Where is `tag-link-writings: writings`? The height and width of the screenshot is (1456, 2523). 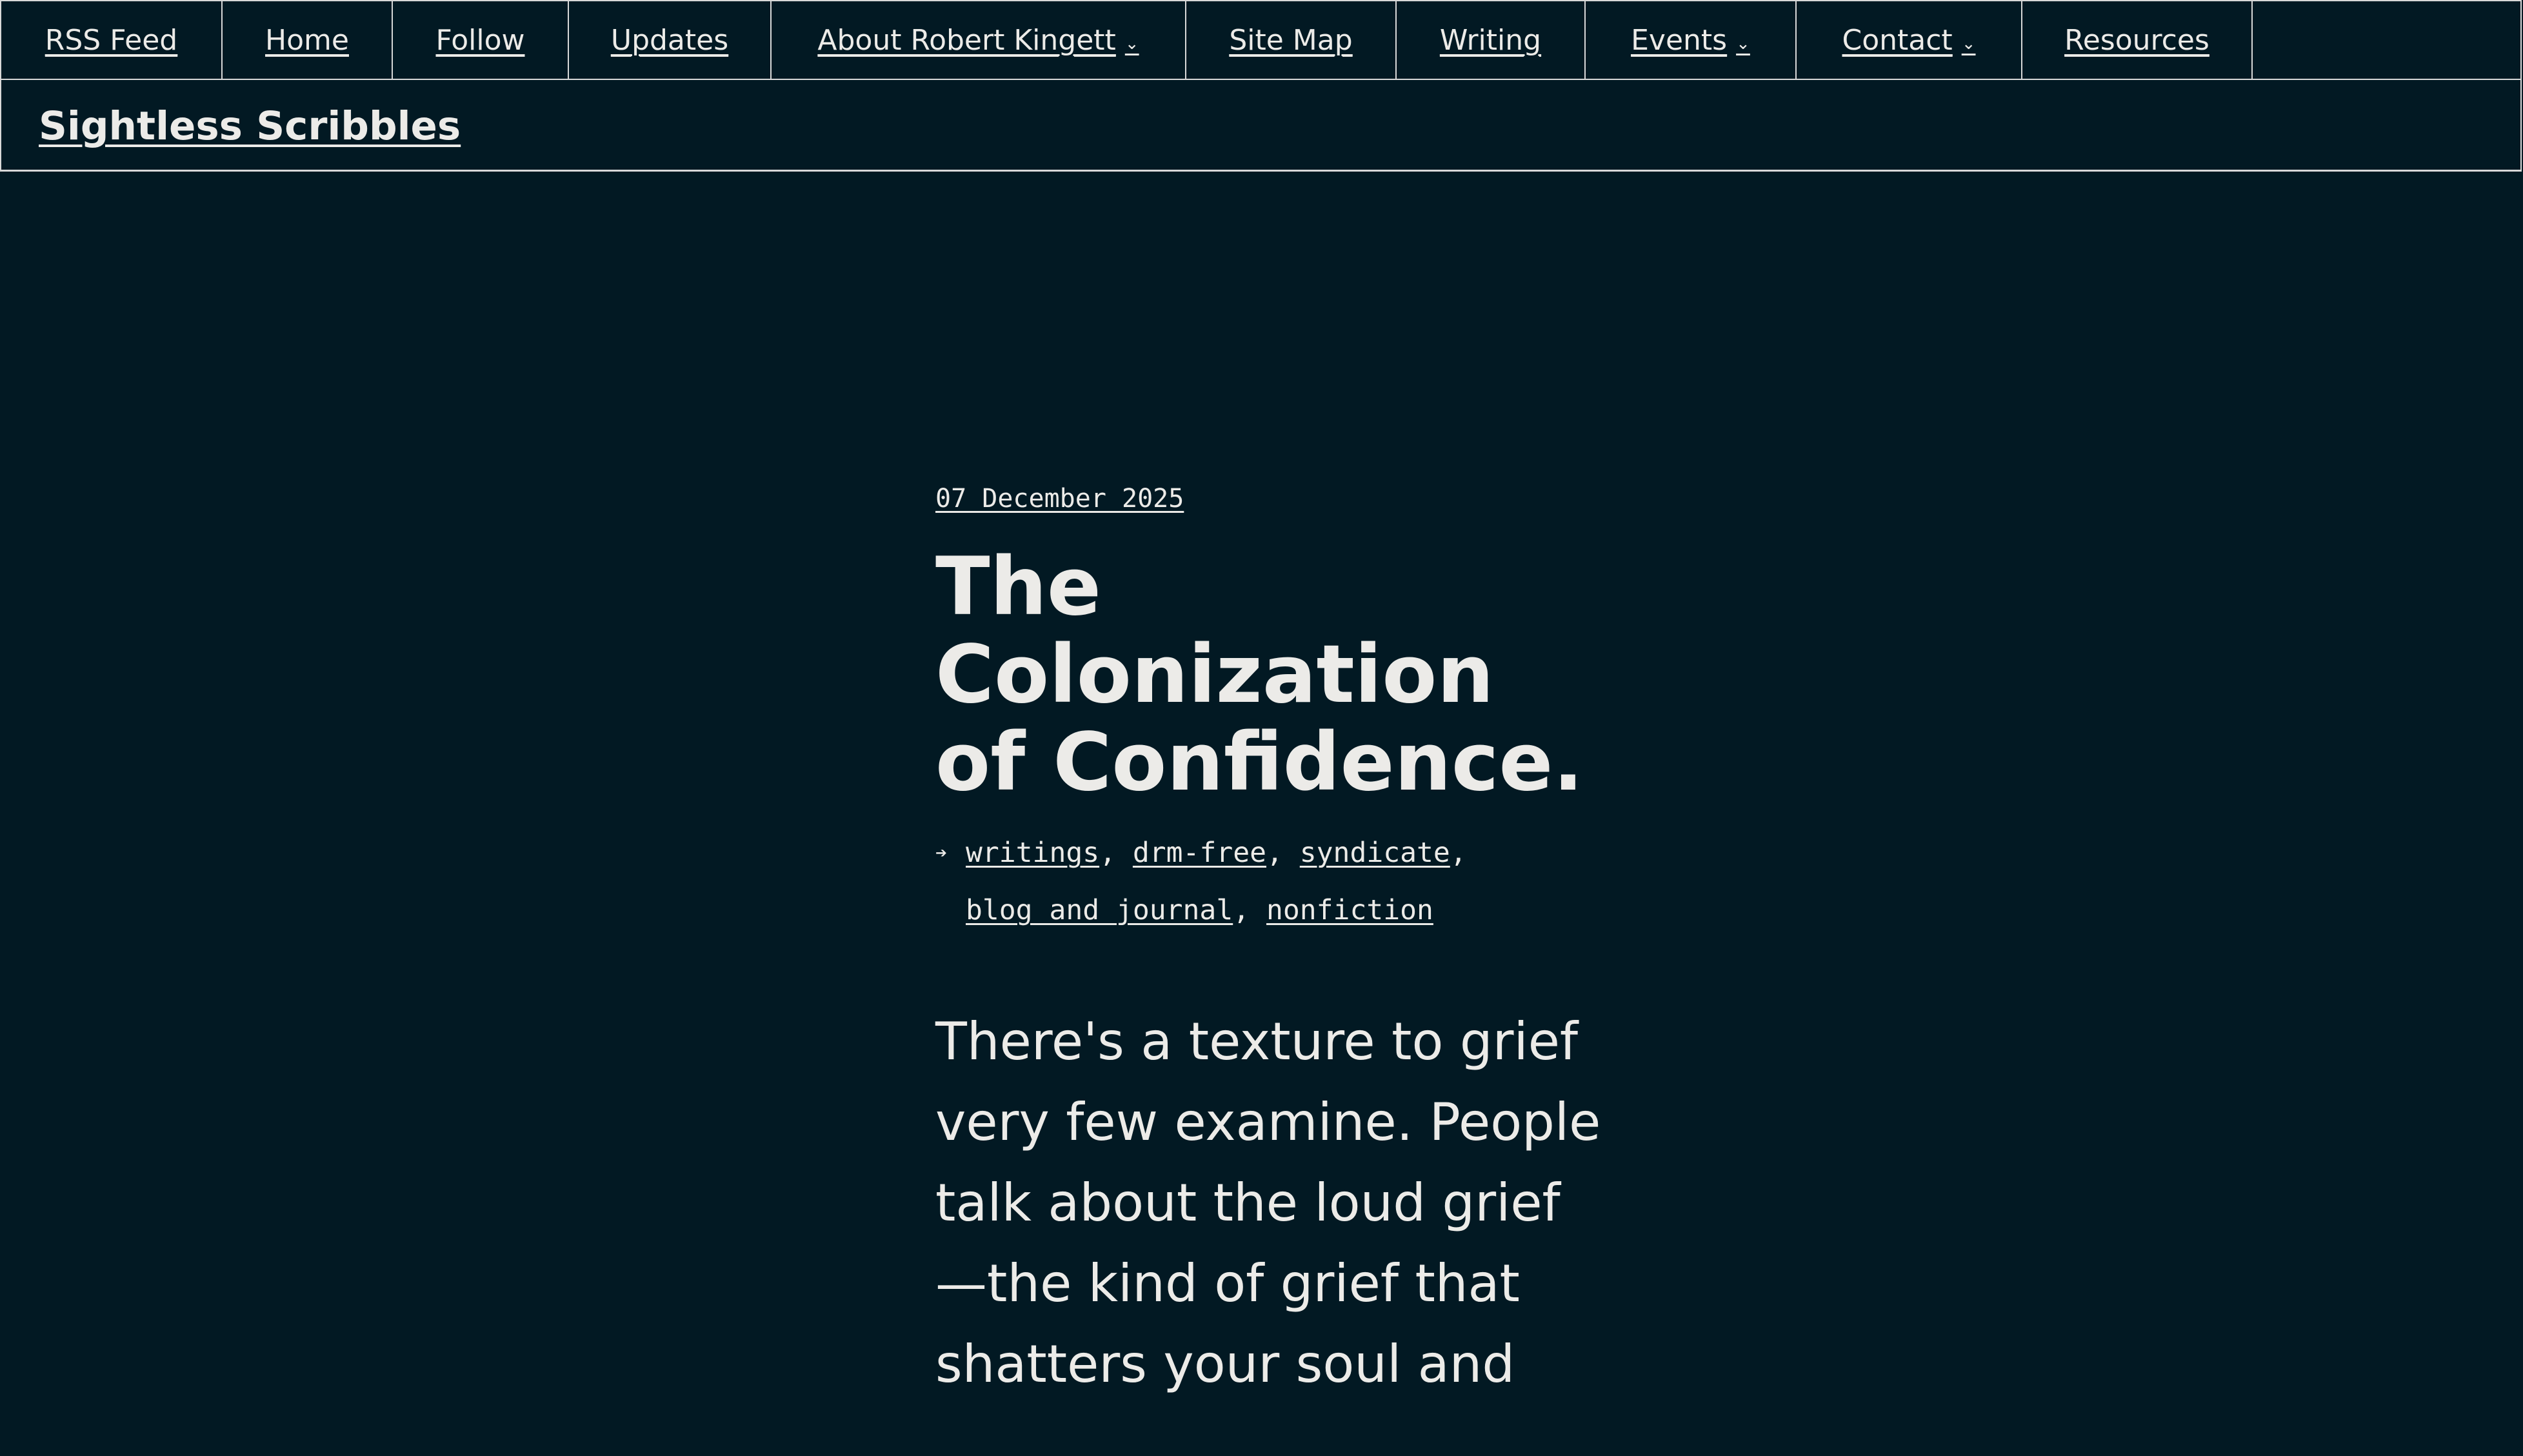
tag-link-writings: writings is located at coordinates (1032, 853).